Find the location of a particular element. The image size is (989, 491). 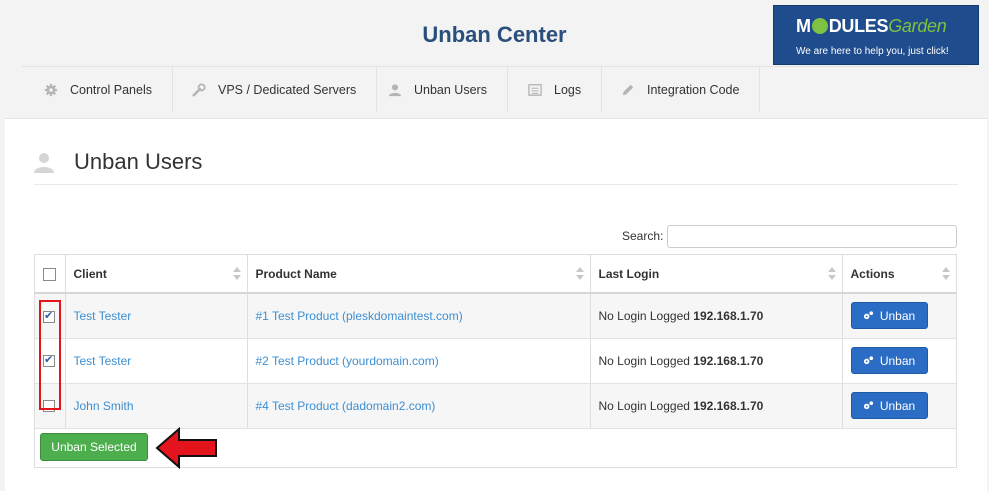

nav-label: Unban Users is located at coordinates (450, 89).